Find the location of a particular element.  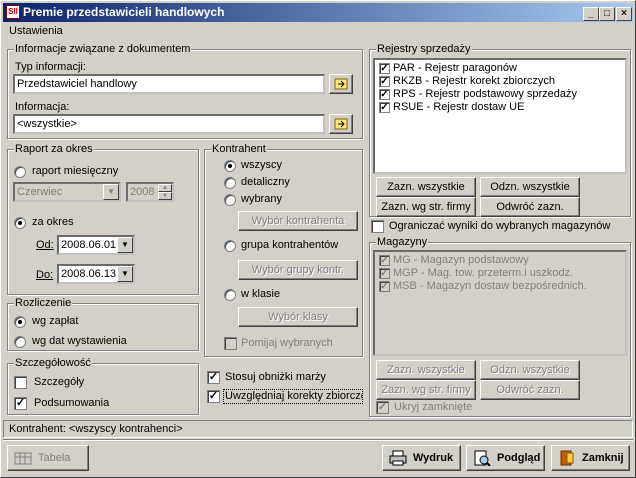

register-item: ✓ RKZB - Rejestr korekt zbiorczych is located at coordinates (467, 81).